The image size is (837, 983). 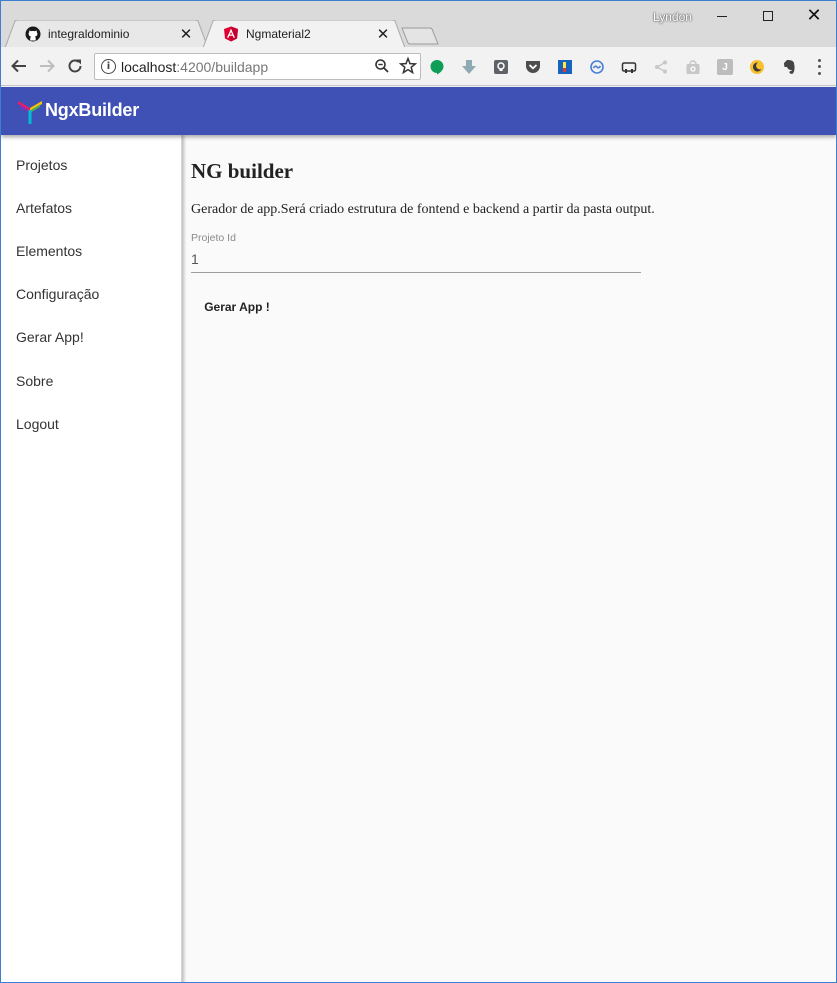 I want to click on github-icon, so click(x=33, y=34).